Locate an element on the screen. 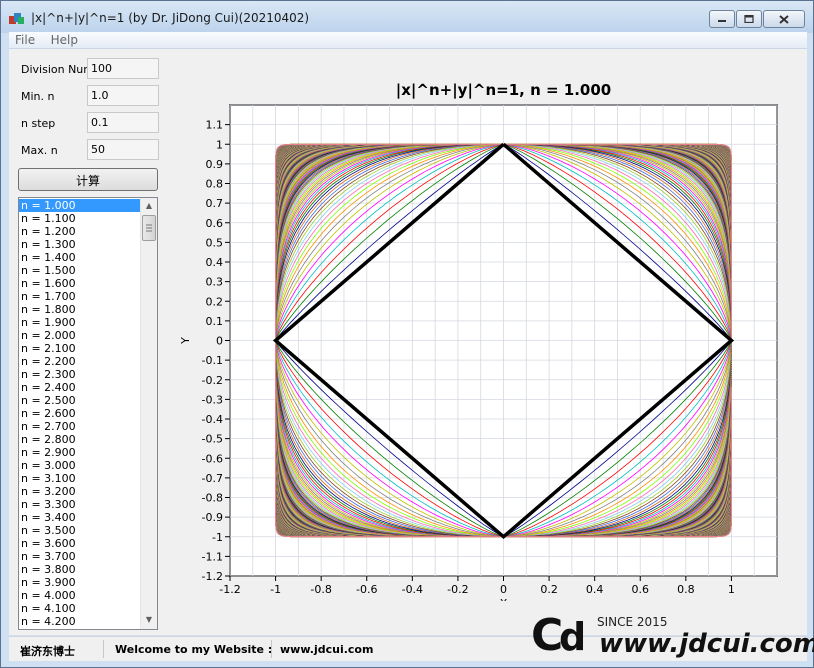  y-tick-label: -0.4 is located at coordinates (212, 419).